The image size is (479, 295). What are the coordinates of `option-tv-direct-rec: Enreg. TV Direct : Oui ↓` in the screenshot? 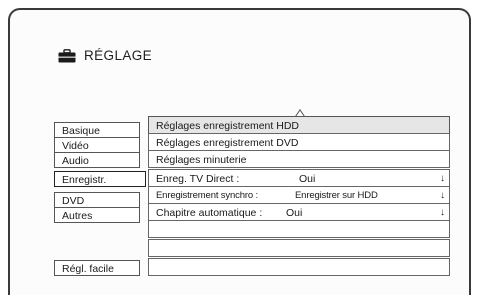 It's located at (299, 178).